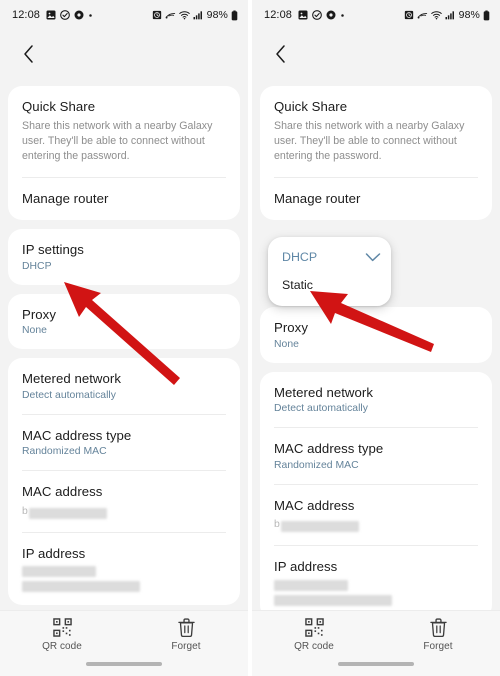 This screenshot has width=500, height=676. Describe the element at coordinates (37, 266) in the screenshot. I see `ip-settings-value: DHCP` at that location.